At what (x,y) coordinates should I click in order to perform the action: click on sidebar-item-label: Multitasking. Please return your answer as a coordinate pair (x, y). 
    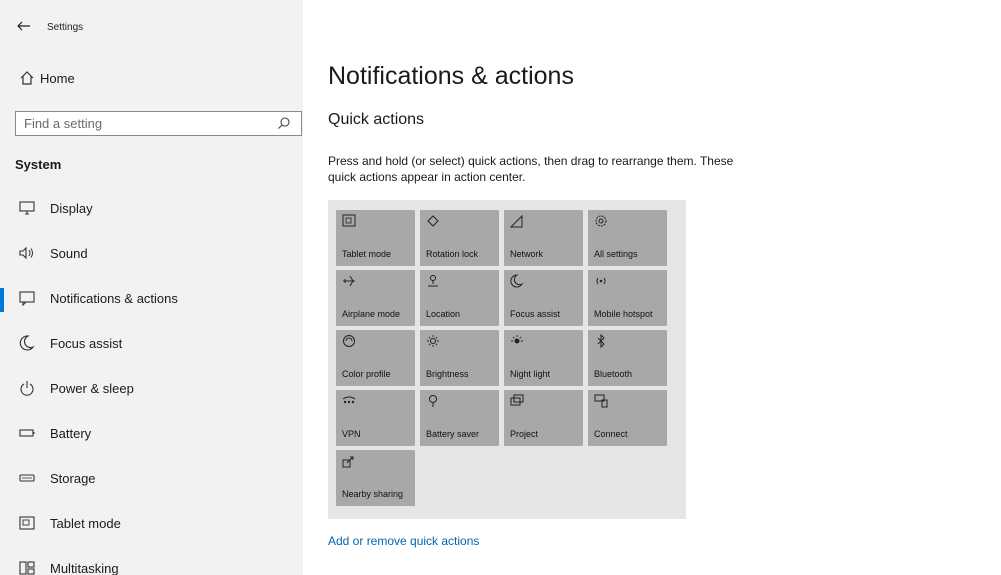
    Looking at the image, I should click on (84, 568).